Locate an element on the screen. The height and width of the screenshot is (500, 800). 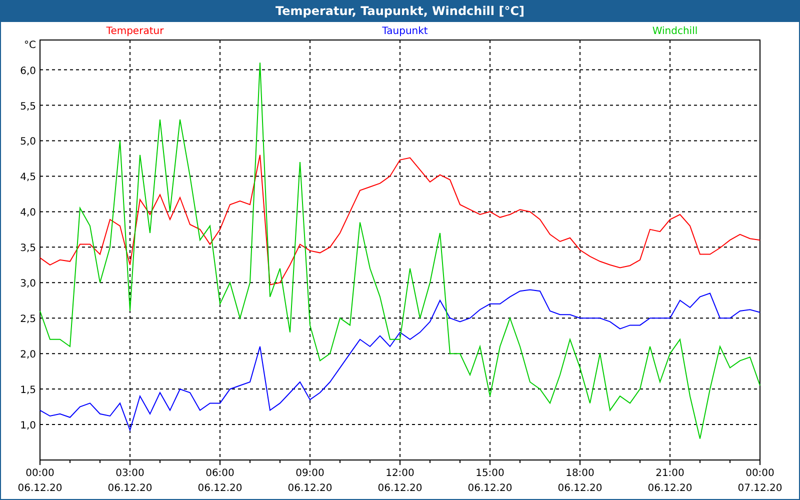
axis-tick-label: 4,5 is located at coordinates (28, 178).